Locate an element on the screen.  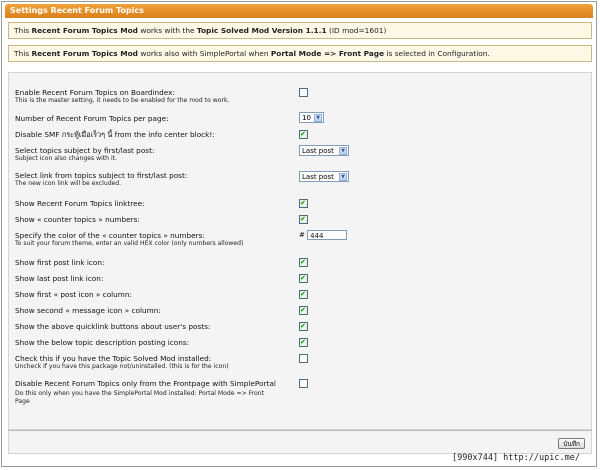
notice-id: (ID mod=1601) is located at coordinates (356, 30).